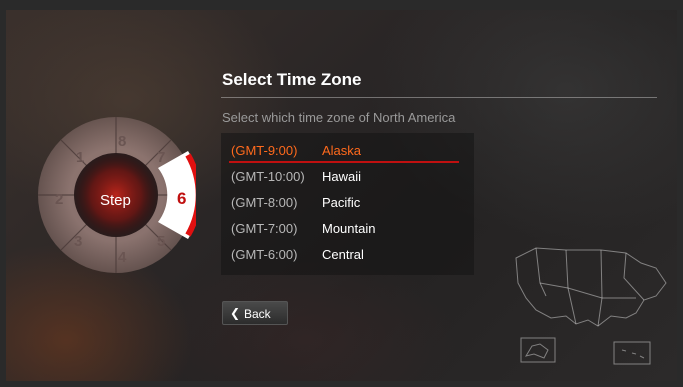  I want to click on timezone-option-hawaii: (GMT-10:00) Hawaii, so click(347, 175).